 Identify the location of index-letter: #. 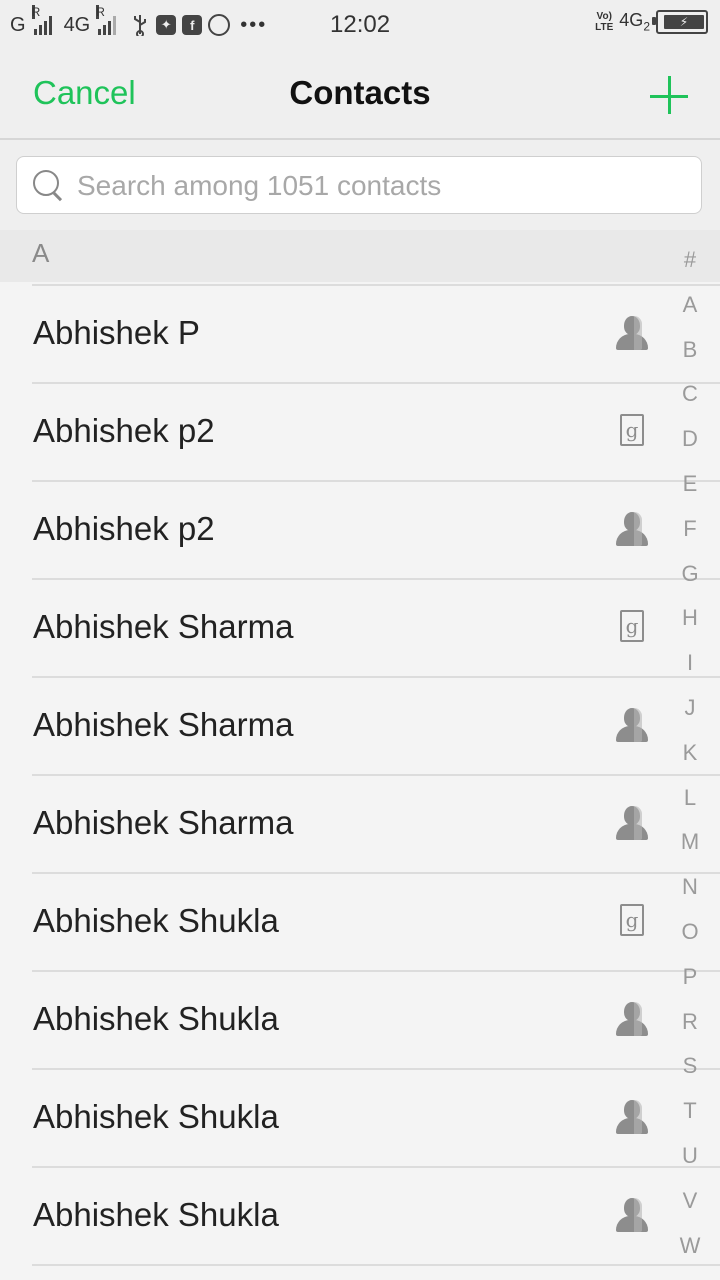
(690, 260).